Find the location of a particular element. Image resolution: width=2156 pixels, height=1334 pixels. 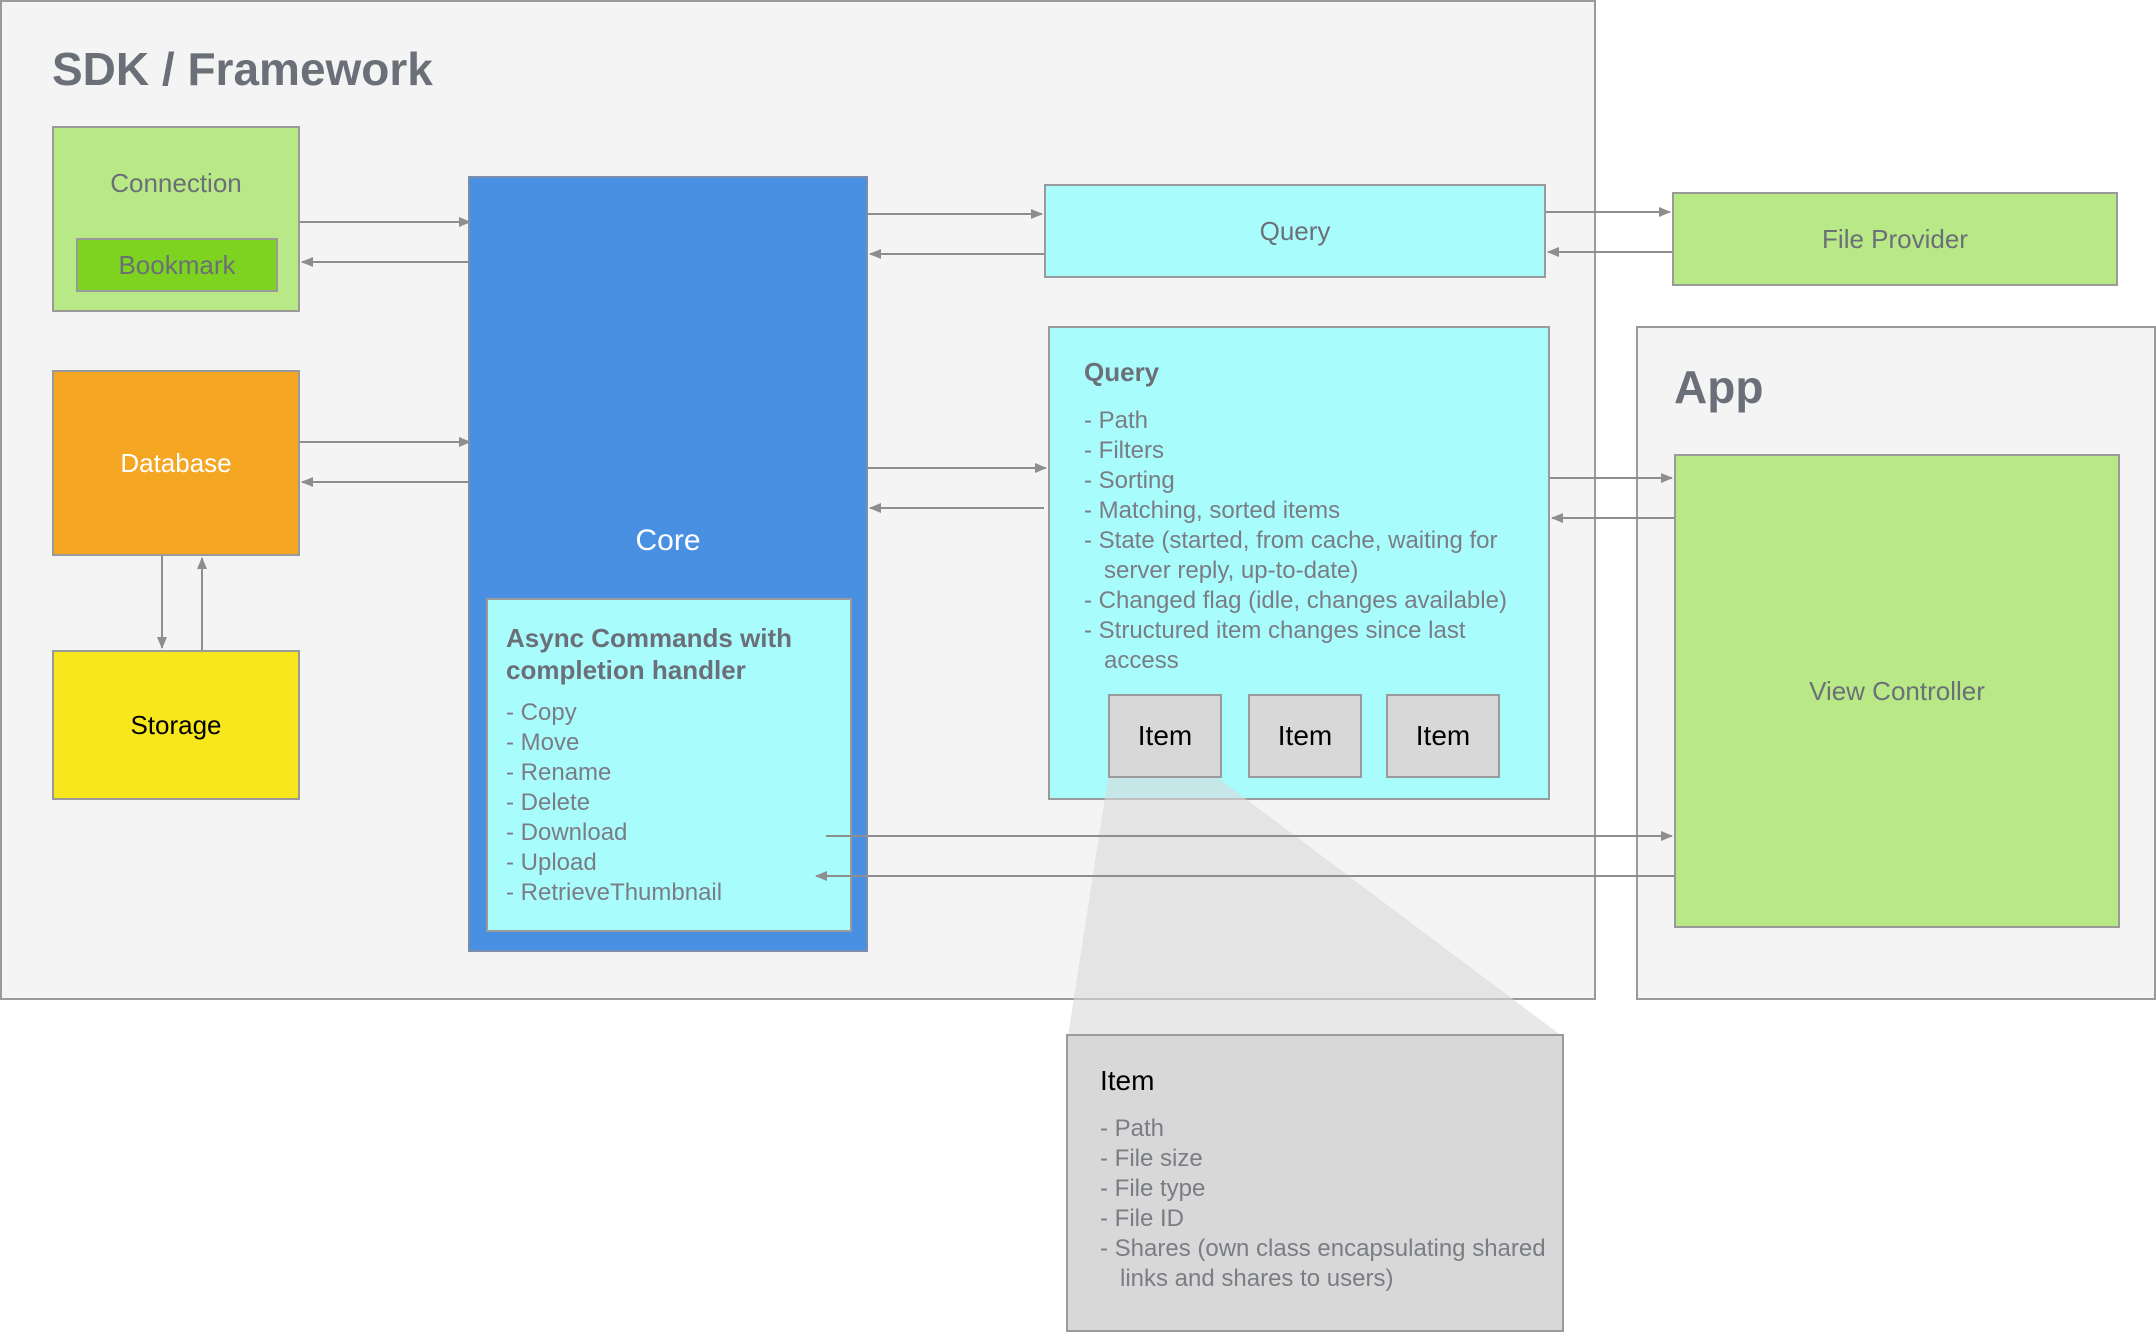

storage-label: Storage is located at coordinates (176, 724).